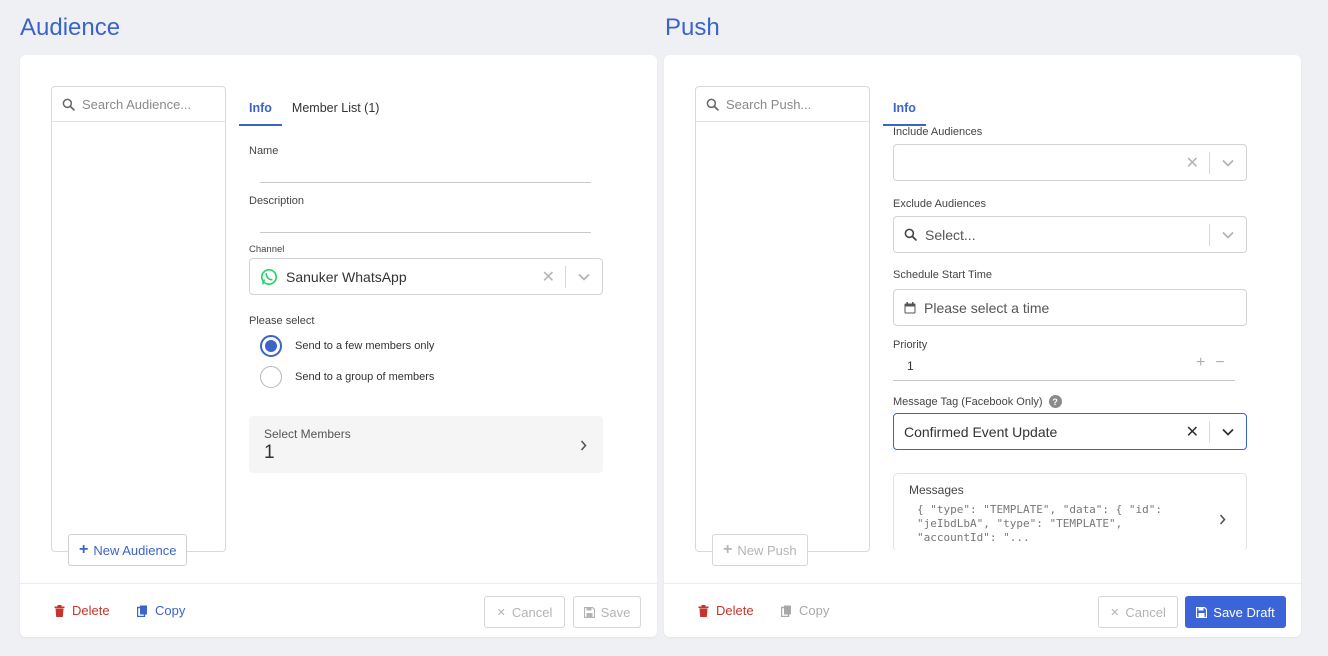  Describe the element at coordinates (735, 610) in the screenshot. I see `push-delete-label: Delete` at that location.